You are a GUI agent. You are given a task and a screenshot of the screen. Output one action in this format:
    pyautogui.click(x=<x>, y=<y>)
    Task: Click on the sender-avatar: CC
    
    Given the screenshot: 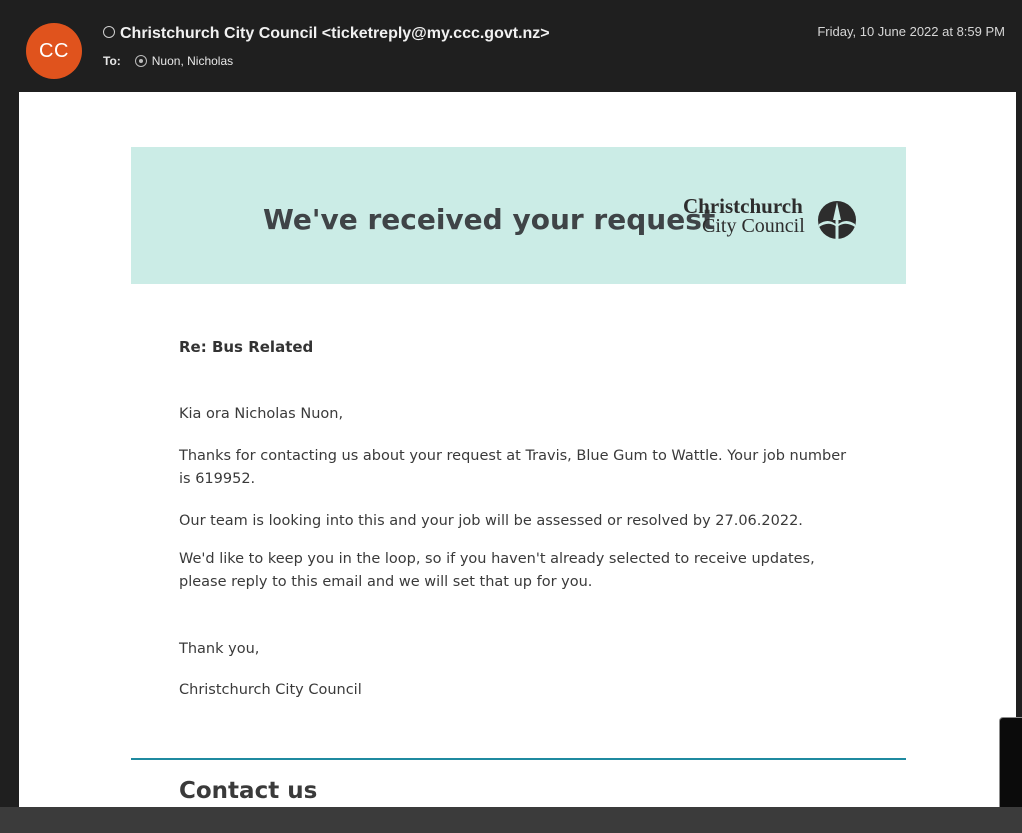 What is the action you would take?
    pyautogui.click(x=54, y=51)
    